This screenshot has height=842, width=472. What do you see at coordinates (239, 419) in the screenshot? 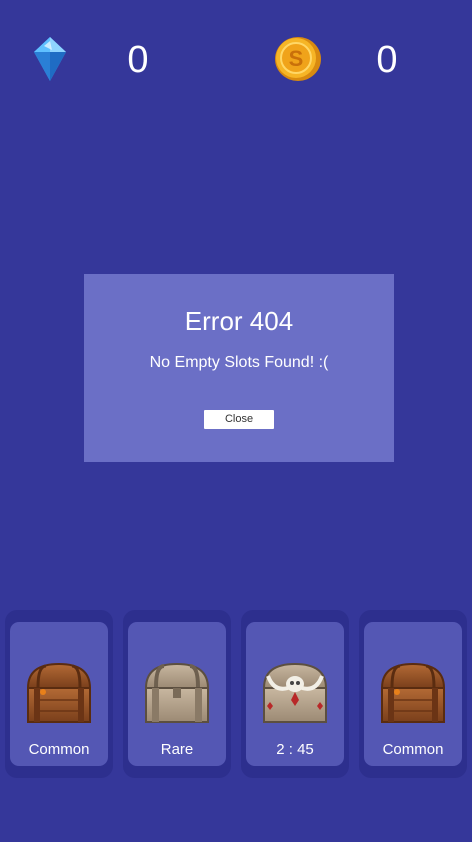
I see `close-button: Close` at bounding box center [239, 419].